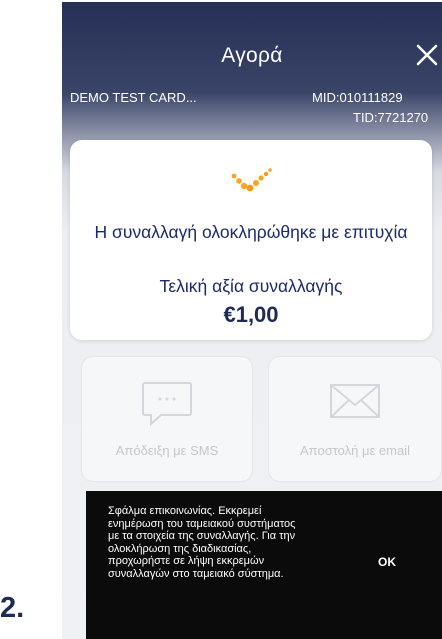 This screenshot has height=639, width=442. What do you see at coordinates (167, 404) in the screenshot?
I see `sms-icon` at bounding box center [167, 404].